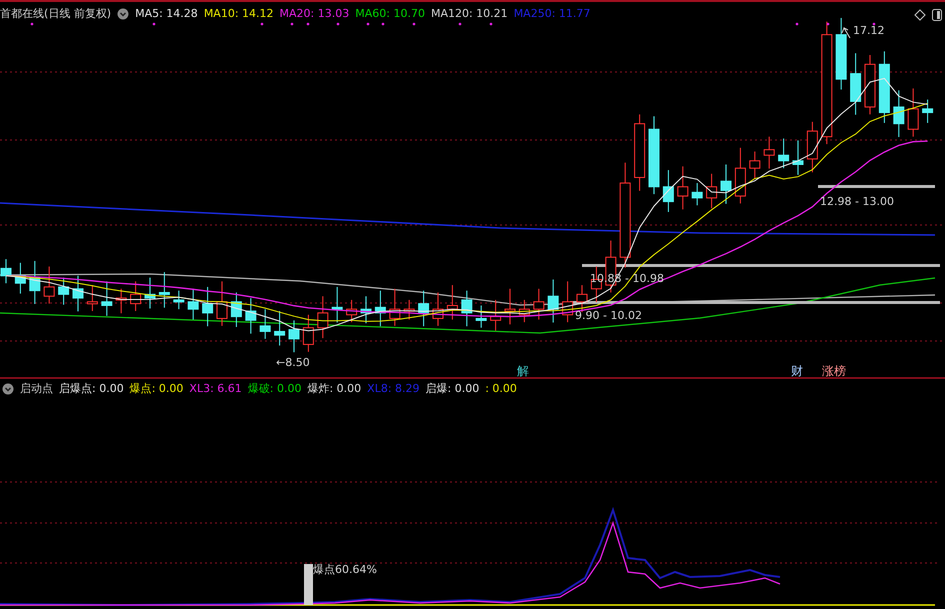 The height and width of the screenshot is (609, 945). I want to click on arrow-icon, so click(846, 32).